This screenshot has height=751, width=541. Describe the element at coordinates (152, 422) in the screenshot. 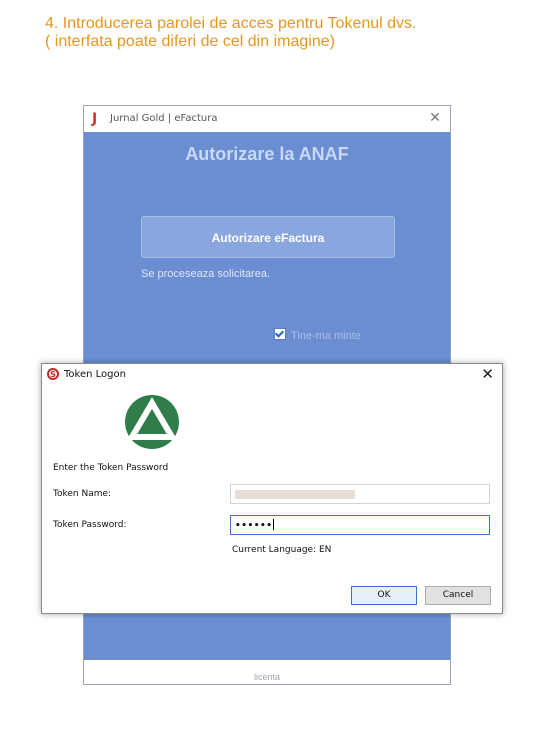

I see `triangle-logo-icon` at that location.